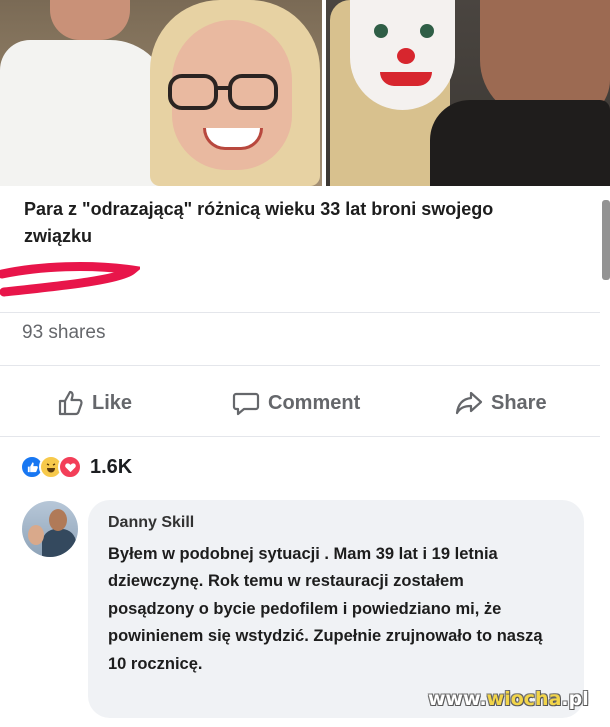  Describe the element at coordinates (90, 20) in the screenshot. I see `man-figure` at that location.